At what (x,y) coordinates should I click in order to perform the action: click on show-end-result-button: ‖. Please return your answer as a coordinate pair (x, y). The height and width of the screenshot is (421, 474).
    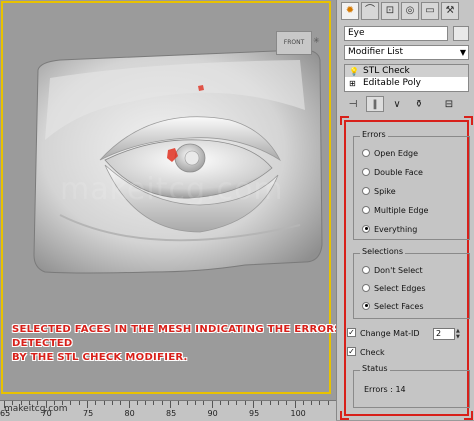
    Looking at the image, I should click on (375, 104).